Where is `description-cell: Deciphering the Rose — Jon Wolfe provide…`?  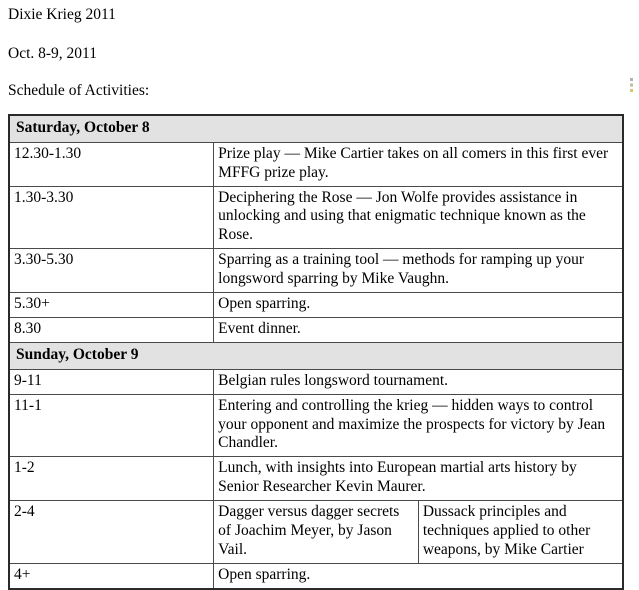
description-cell: Deciphering the Rose — Jon Wolfe provide… is located at coordinates (418, 217).